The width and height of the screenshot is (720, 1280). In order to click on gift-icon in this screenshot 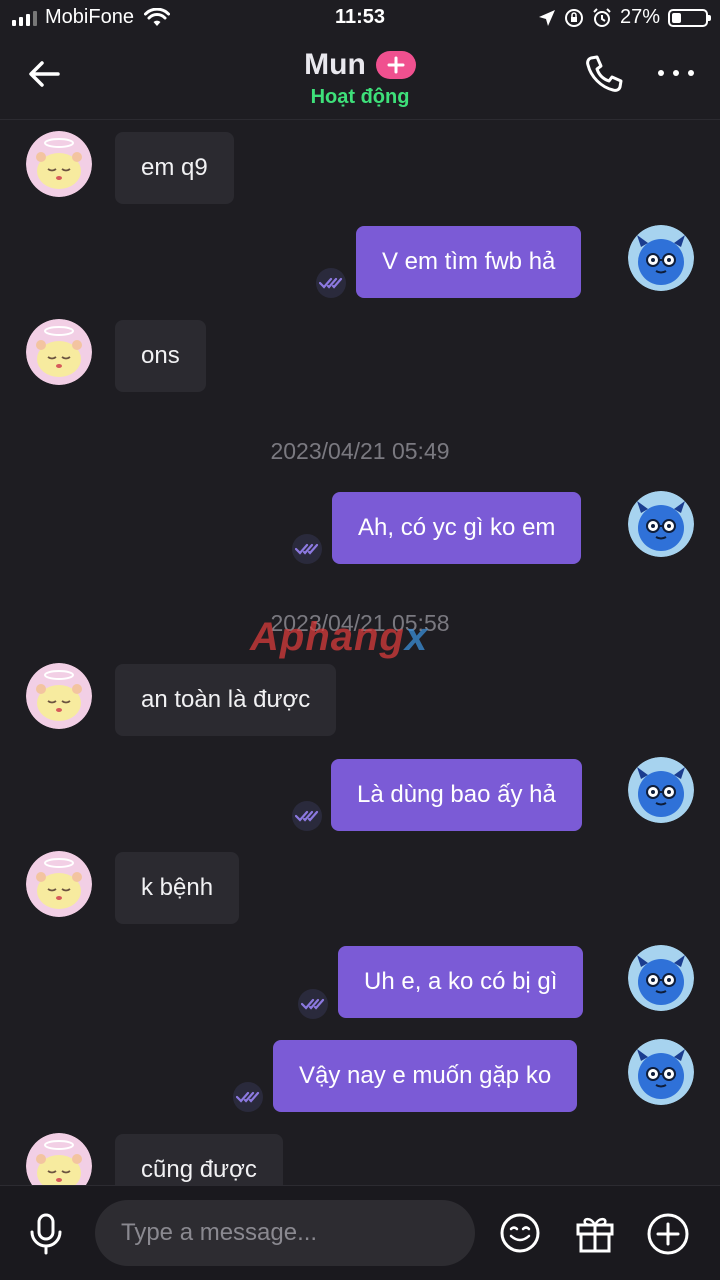, I will do `click(595, 1233)`.